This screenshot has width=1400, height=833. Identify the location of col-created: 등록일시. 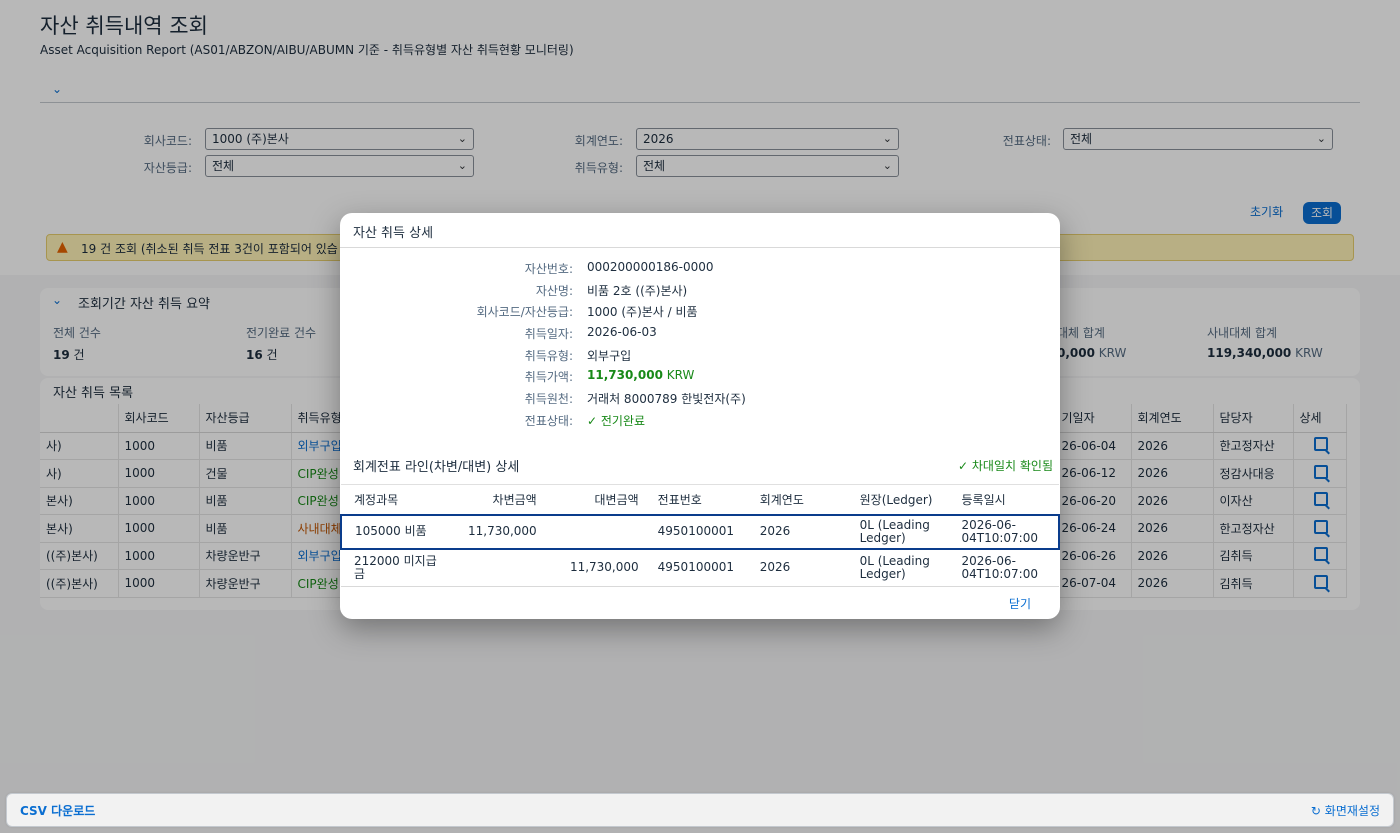
(1003, 499).